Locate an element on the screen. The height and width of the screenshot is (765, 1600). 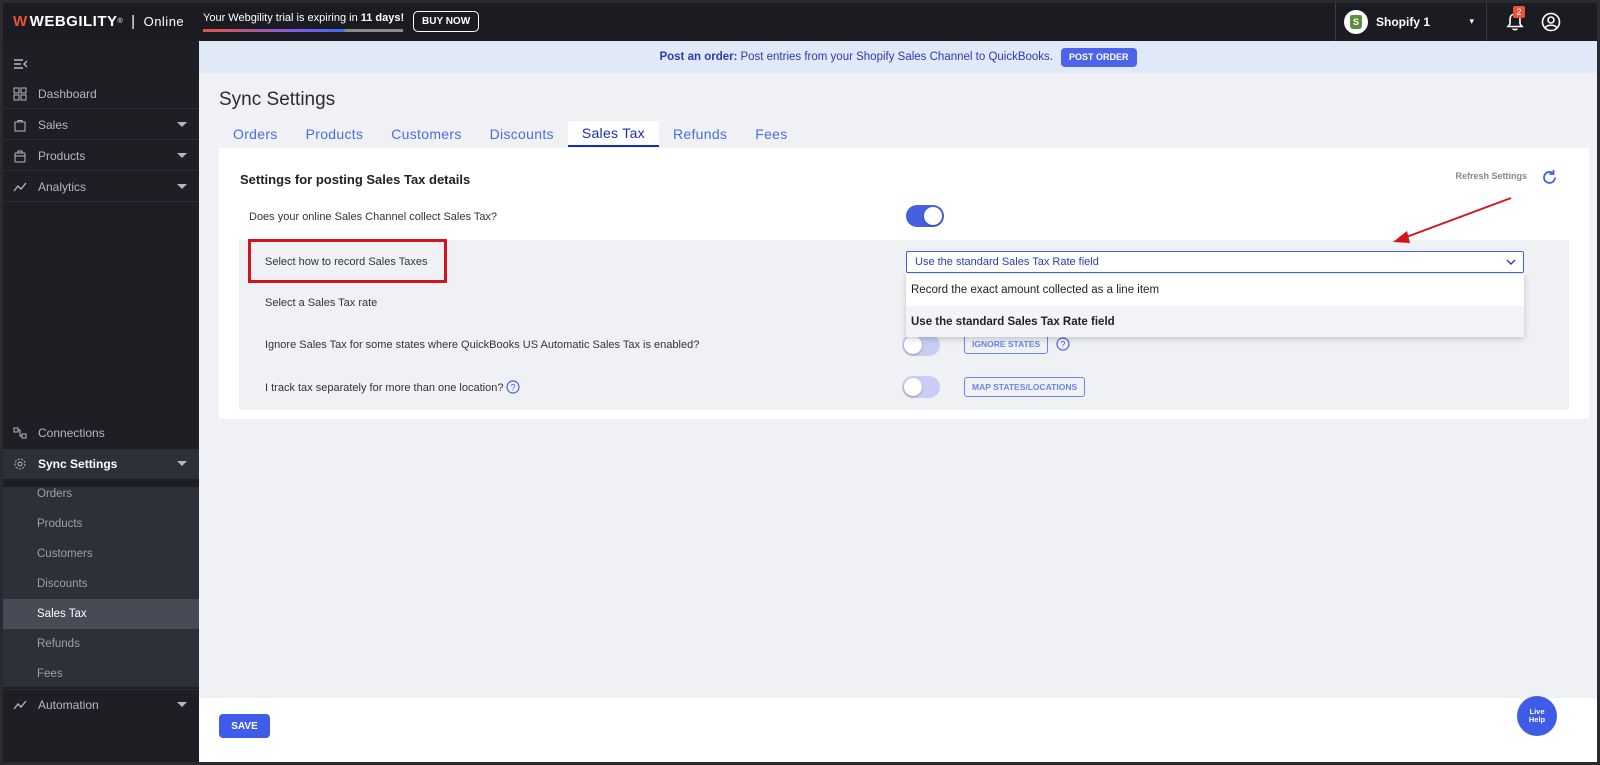
automation-icon is located at coordinates (20, 704).